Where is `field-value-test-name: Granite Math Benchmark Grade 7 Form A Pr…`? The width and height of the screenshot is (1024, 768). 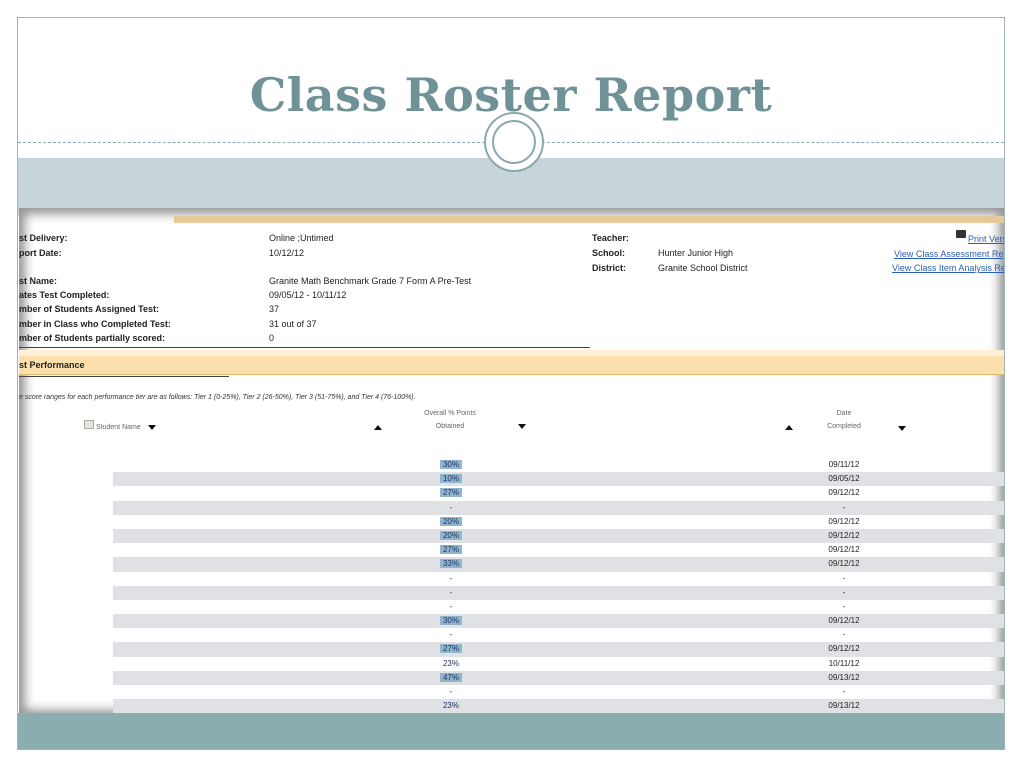 field-value-test-name: Granite Math Benchmark Grade 7 Form A Pr… is located at coordinates (370, 281).